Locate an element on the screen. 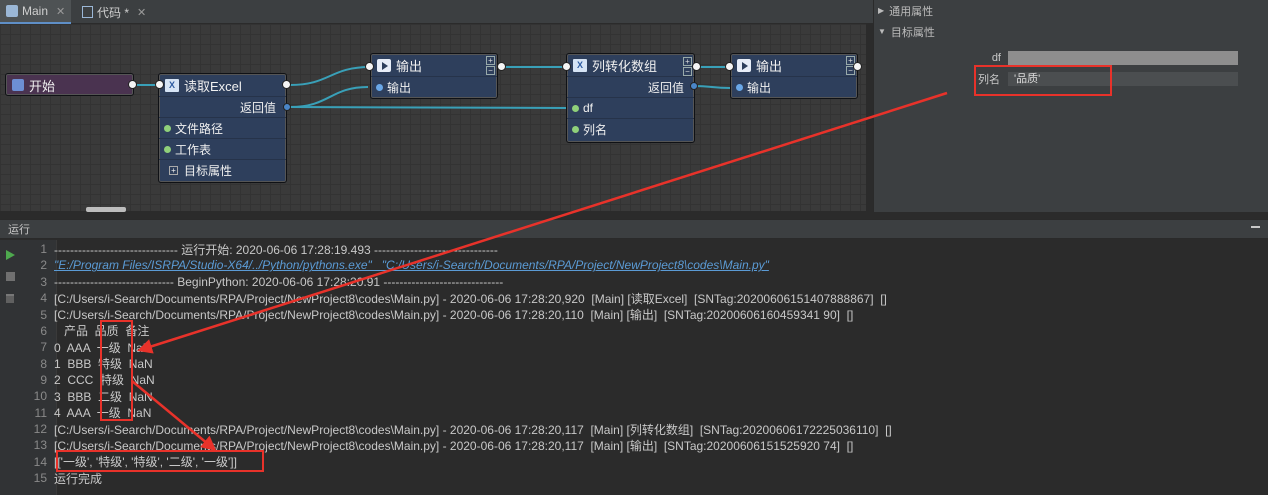  list-convert-colname-row: 列名 is located at coordinates (630, 128).